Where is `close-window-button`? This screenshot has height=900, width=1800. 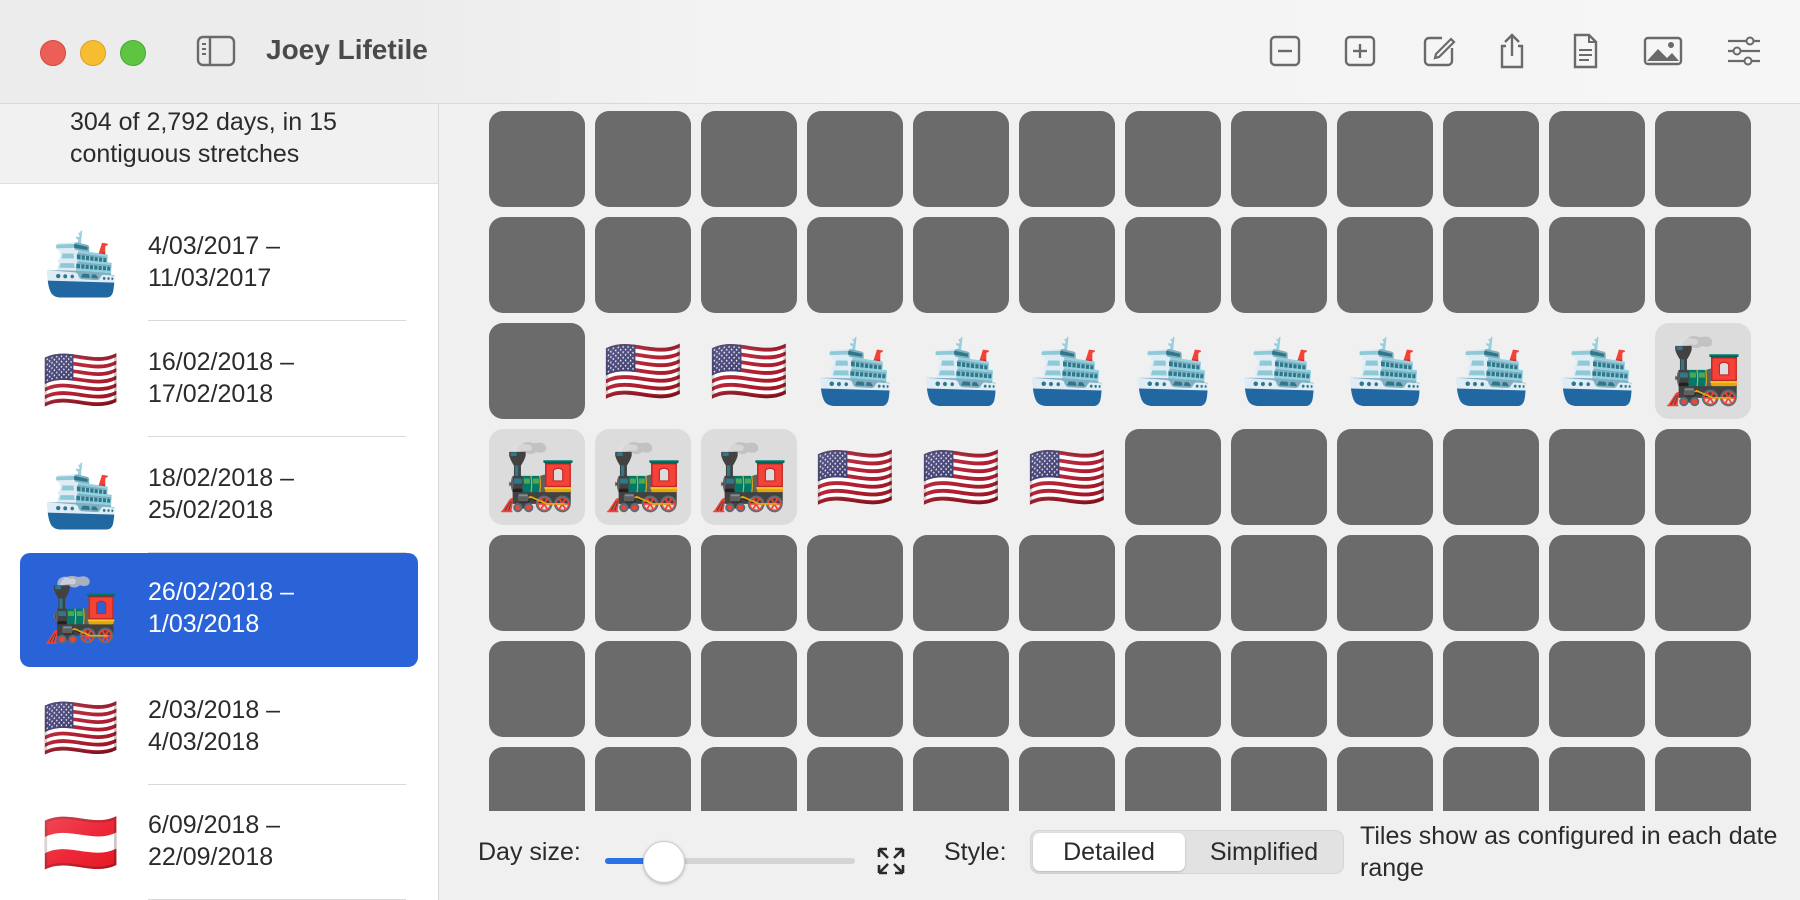
close-window-button is located at coordinates (53, 53).